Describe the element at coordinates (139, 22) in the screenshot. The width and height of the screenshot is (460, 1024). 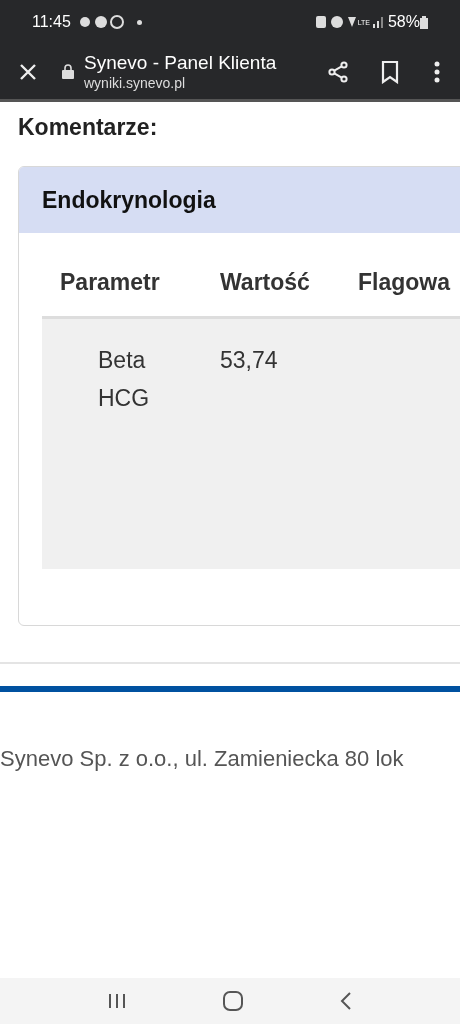
I see `dot-icon` at that location.